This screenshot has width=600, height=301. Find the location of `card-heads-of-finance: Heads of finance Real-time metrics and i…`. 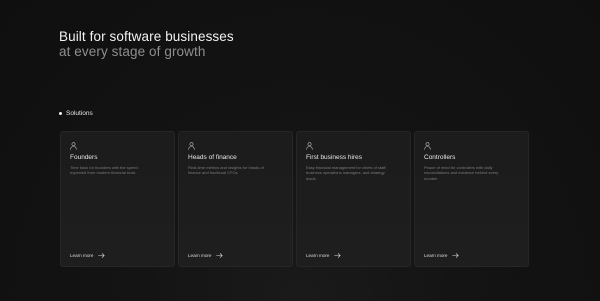

card-heads-of-finance: Heads of finance Real-time metrics and i… is located at coordinates (235, 199).